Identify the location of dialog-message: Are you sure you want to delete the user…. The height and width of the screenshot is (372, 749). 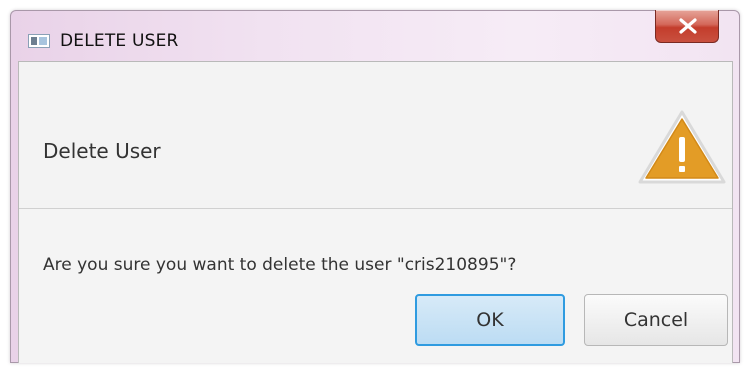
(280, 265).